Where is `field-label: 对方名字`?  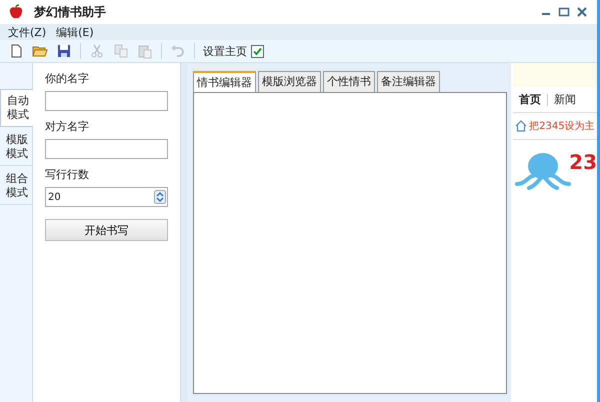 field-label: 对方名字 is located at coordinates (67, 126).